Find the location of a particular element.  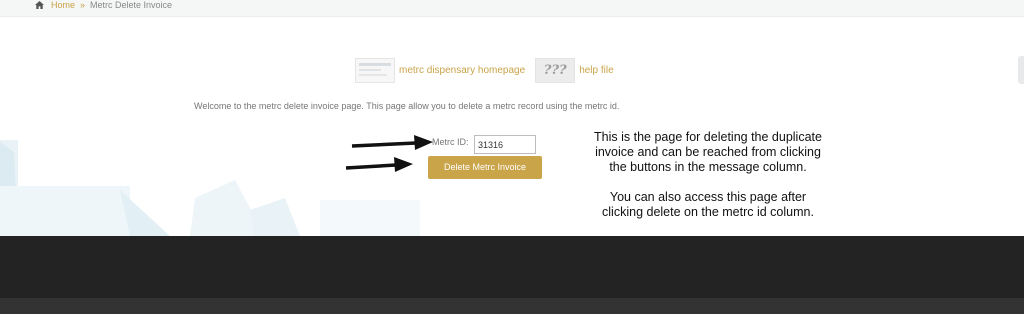

breadcrumb-home-link: Home is located at coordinates (63, 5).